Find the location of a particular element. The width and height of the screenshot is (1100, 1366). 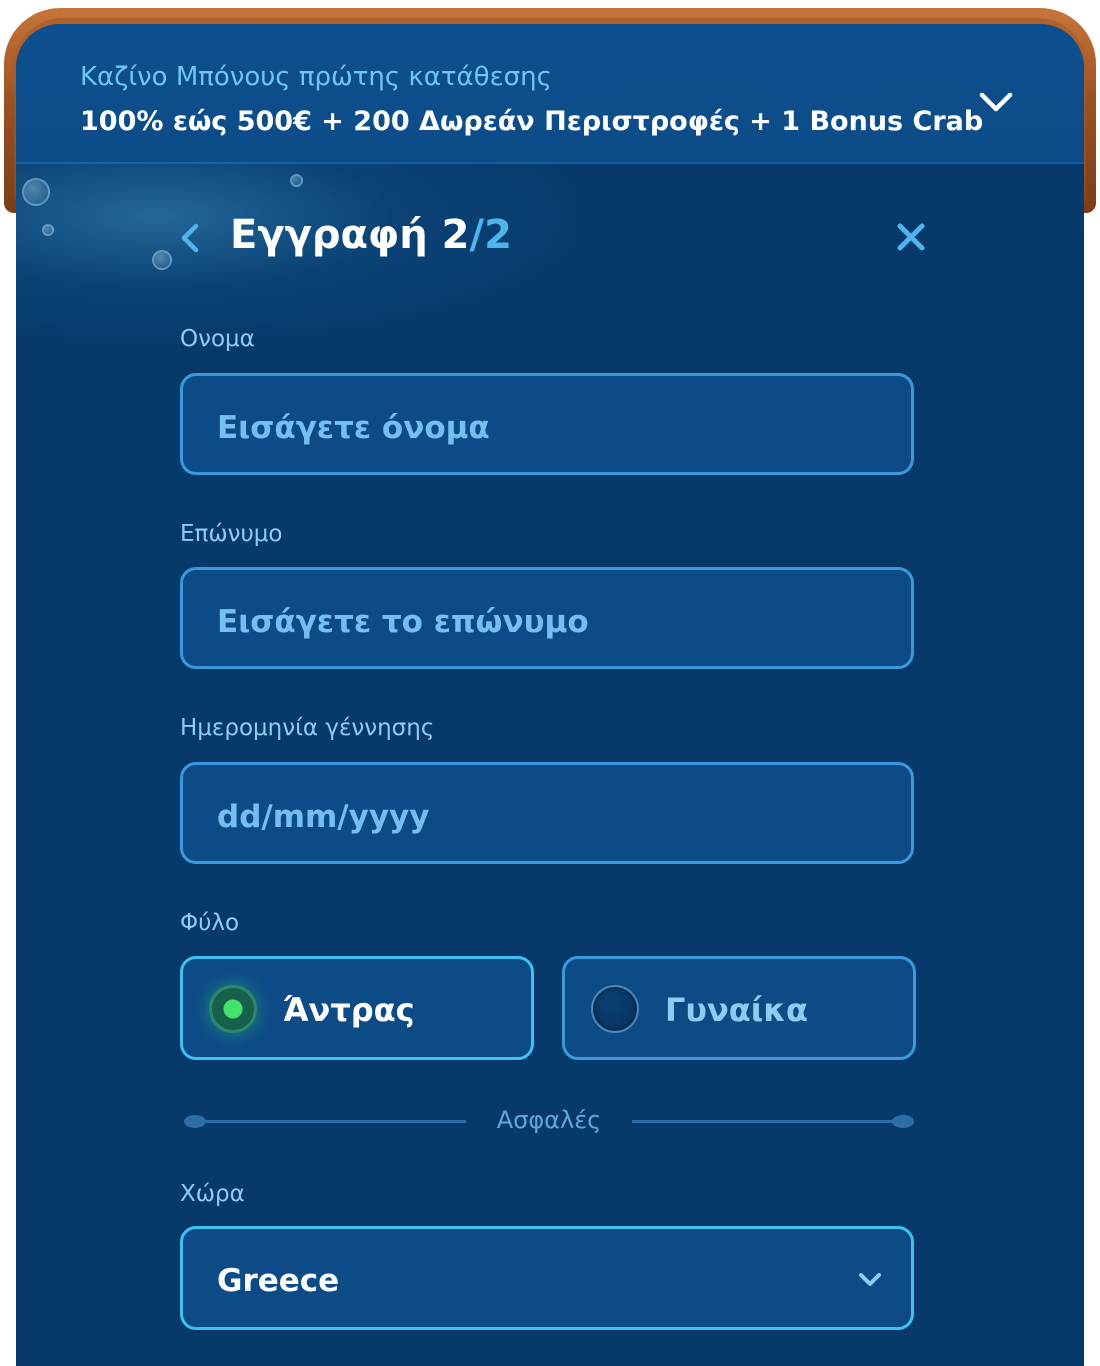

divider-line-right is located at coordinates (770, 1121).